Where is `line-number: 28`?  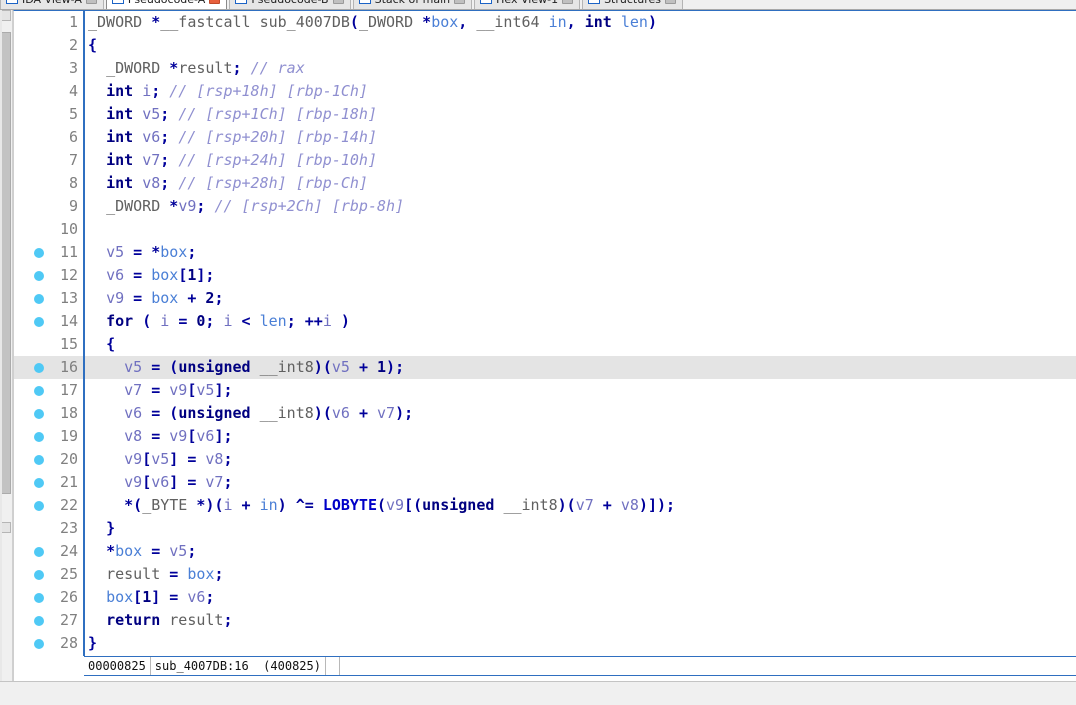
line-number: 28 is located at coordinates (68, 643).